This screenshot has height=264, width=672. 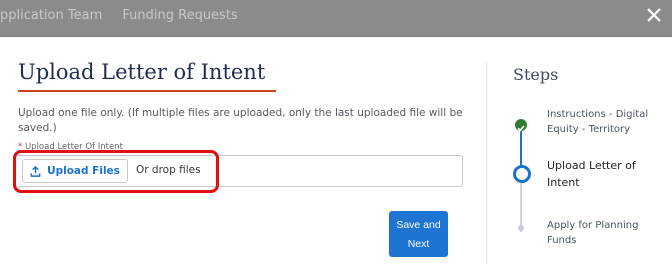 What do you see at coordinates (536, 74) in the screenshot?
I see `steps-title: Steps` at bounding box center [536, 74].